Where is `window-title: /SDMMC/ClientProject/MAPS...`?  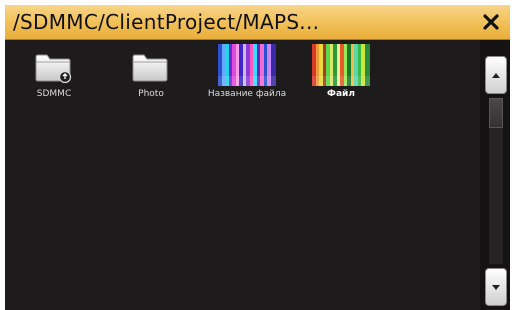
window-title: /SDMMC/ClientProject/MAPS... is located at coordinates (166, 22).